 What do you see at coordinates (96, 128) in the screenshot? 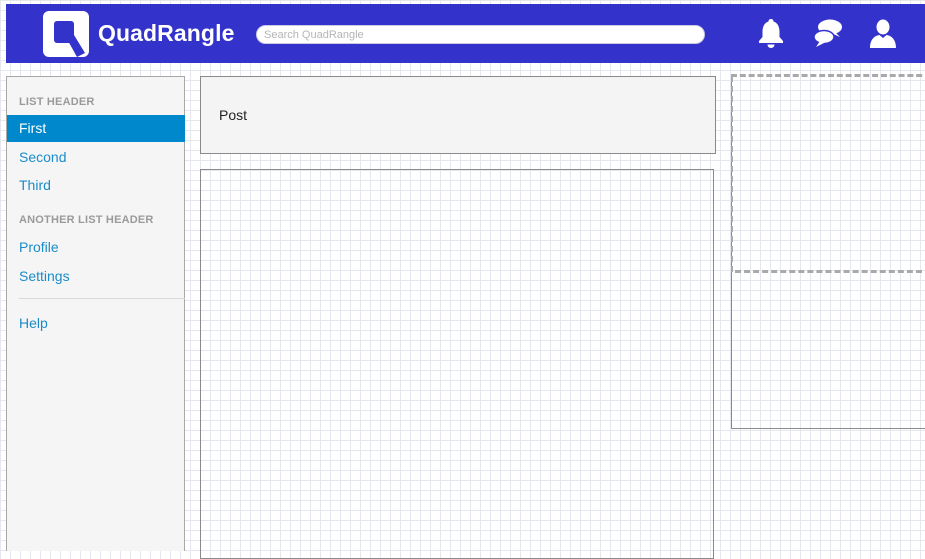
I see `sidebar-item-first: First` at bounding box center [96, 128].